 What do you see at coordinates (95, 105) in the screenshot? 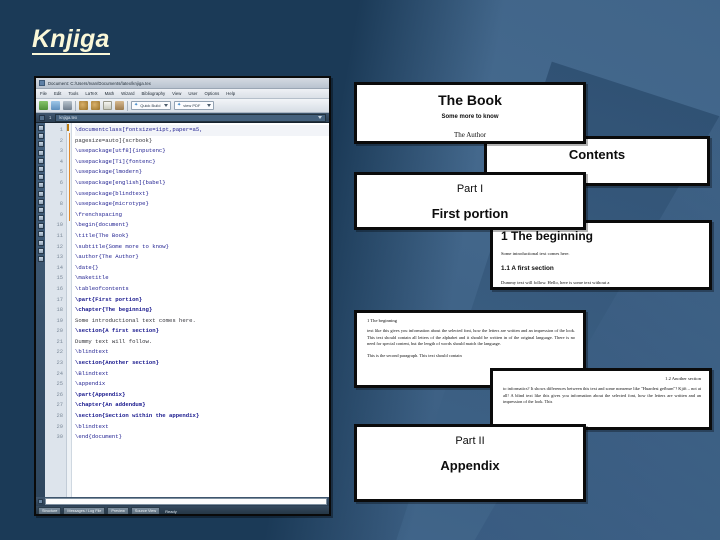
I see `redo-icon` at bounding box center [95, 105].